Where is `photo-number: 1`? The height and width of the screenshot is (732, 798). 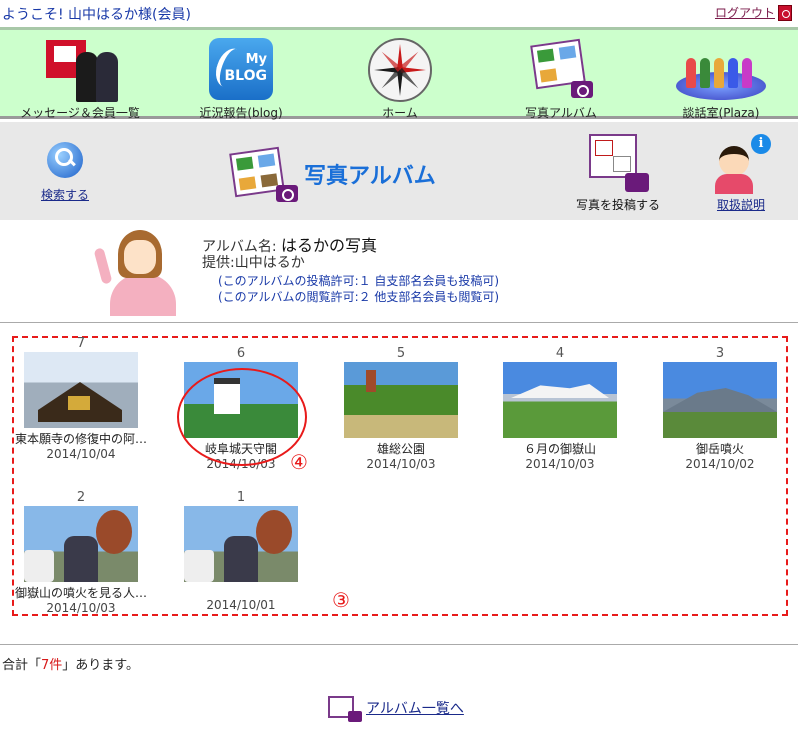 photo-number: 1 is located at coordinates (241, 497).